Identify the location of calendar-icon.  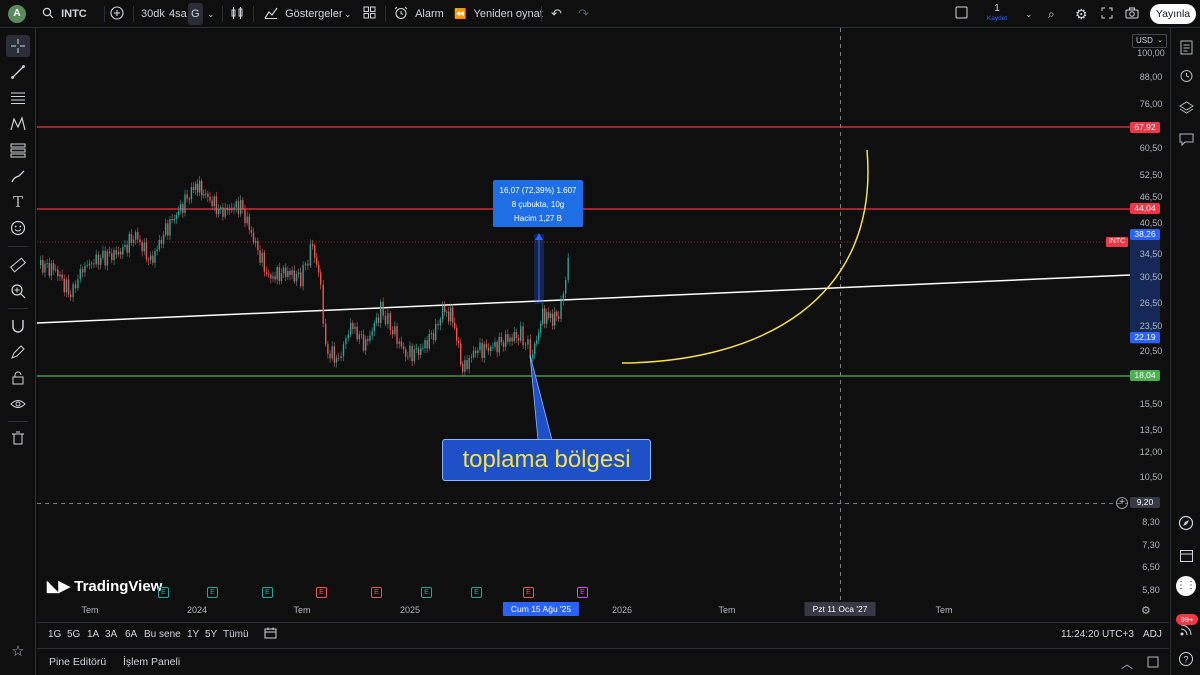
(1186, 555).